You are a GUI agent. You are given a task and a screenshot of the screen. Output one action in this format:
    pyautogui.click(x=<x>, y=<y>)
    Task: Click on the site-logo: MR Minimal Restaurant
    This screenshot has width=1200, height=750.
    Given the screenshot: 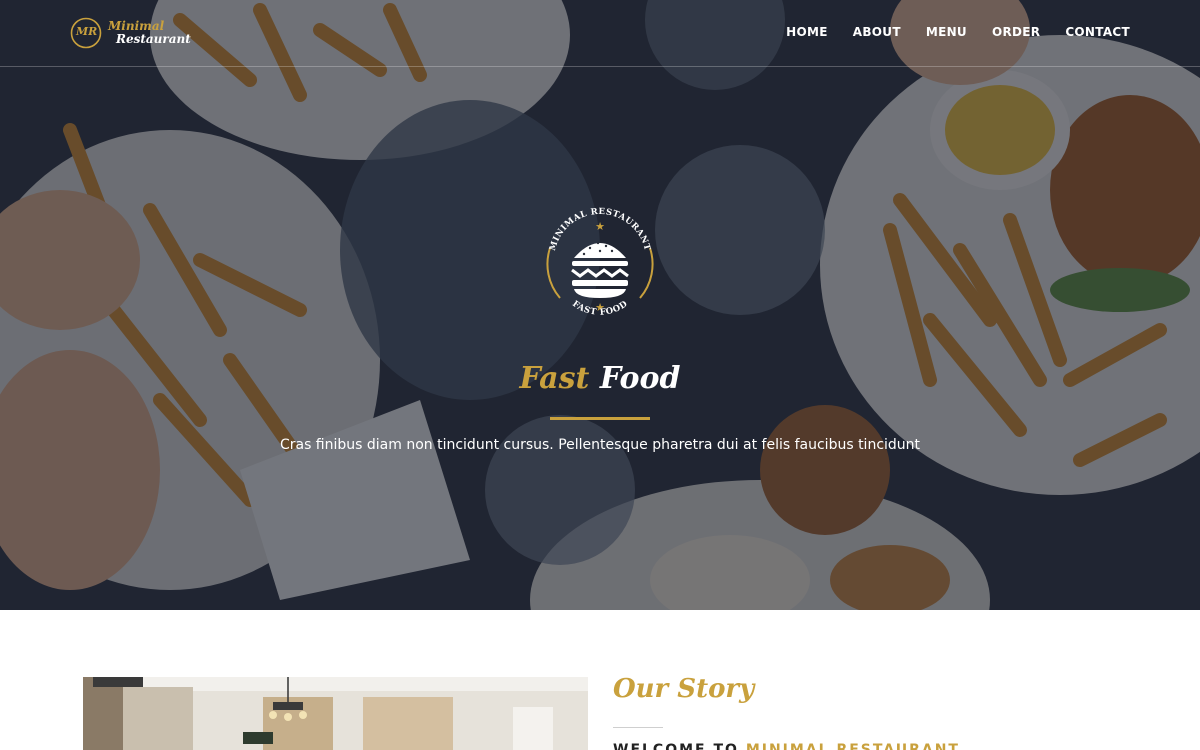 What is the action you would take?
    pyautogui.click(x=130, y=33)
    